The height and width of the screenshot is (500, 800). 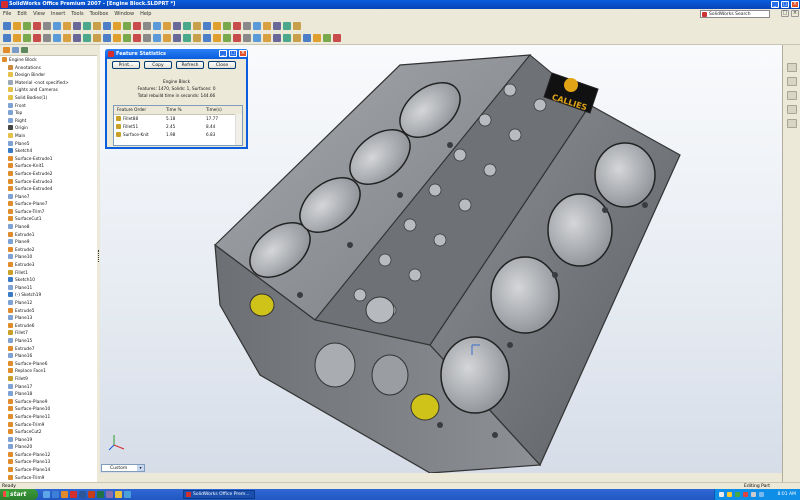 What do you see at coordinates (48, 433) in the screenshot?
I see `tree-item: SurfaceCut2` at bounding box center [48, 433].